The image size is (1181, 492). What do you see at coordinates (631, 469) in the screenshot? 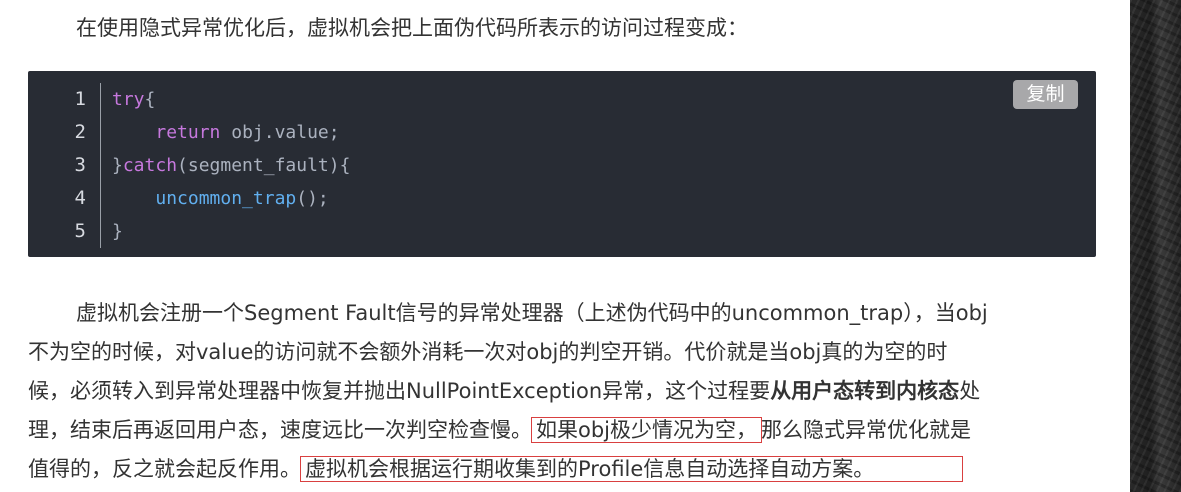
I see `highlighted-text: 虚拟机会根据运行期收集到的Profile信息自动选择自动方案。` at bounding box center [631, 469].